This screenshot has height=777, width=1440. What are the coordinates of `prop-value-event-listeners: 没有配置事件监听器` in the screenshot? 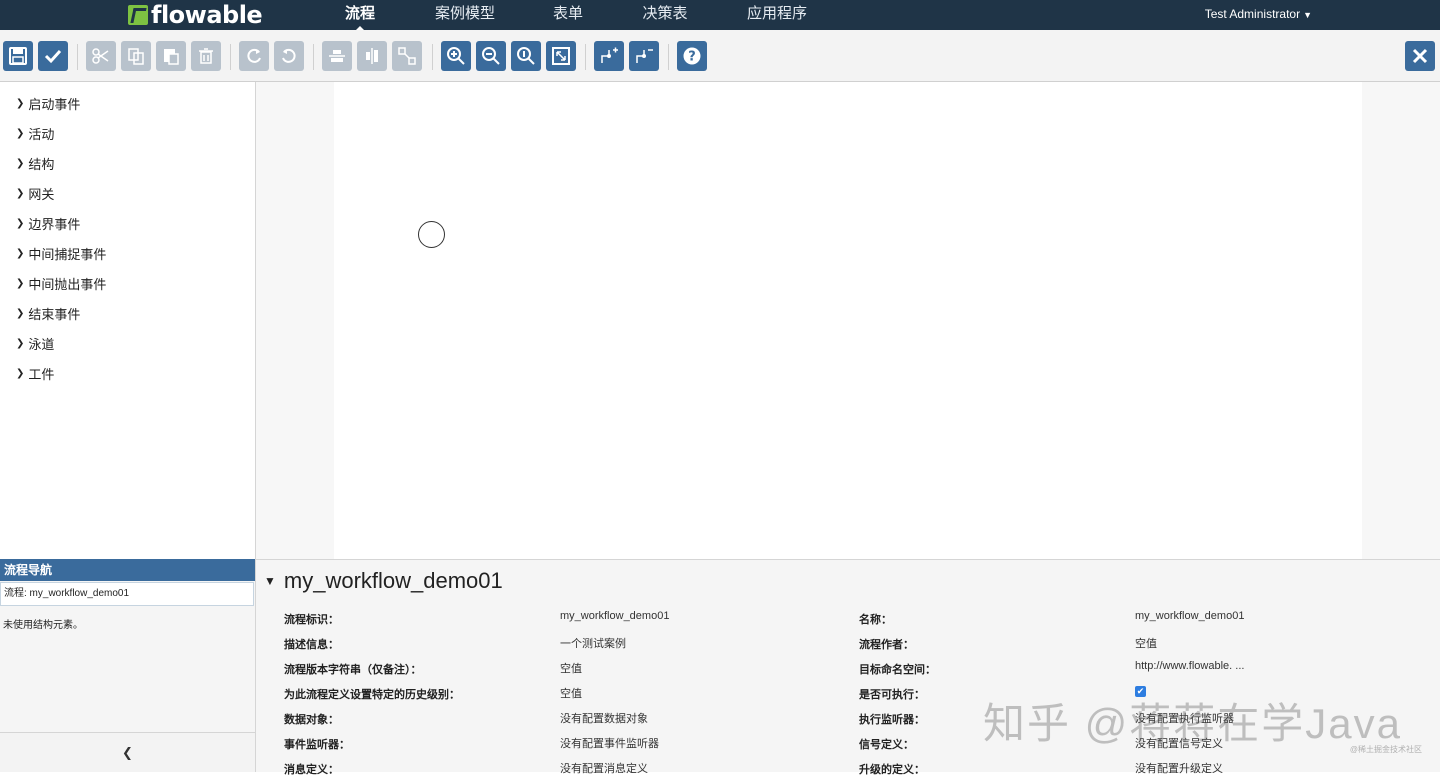 It's located at (609, 743).